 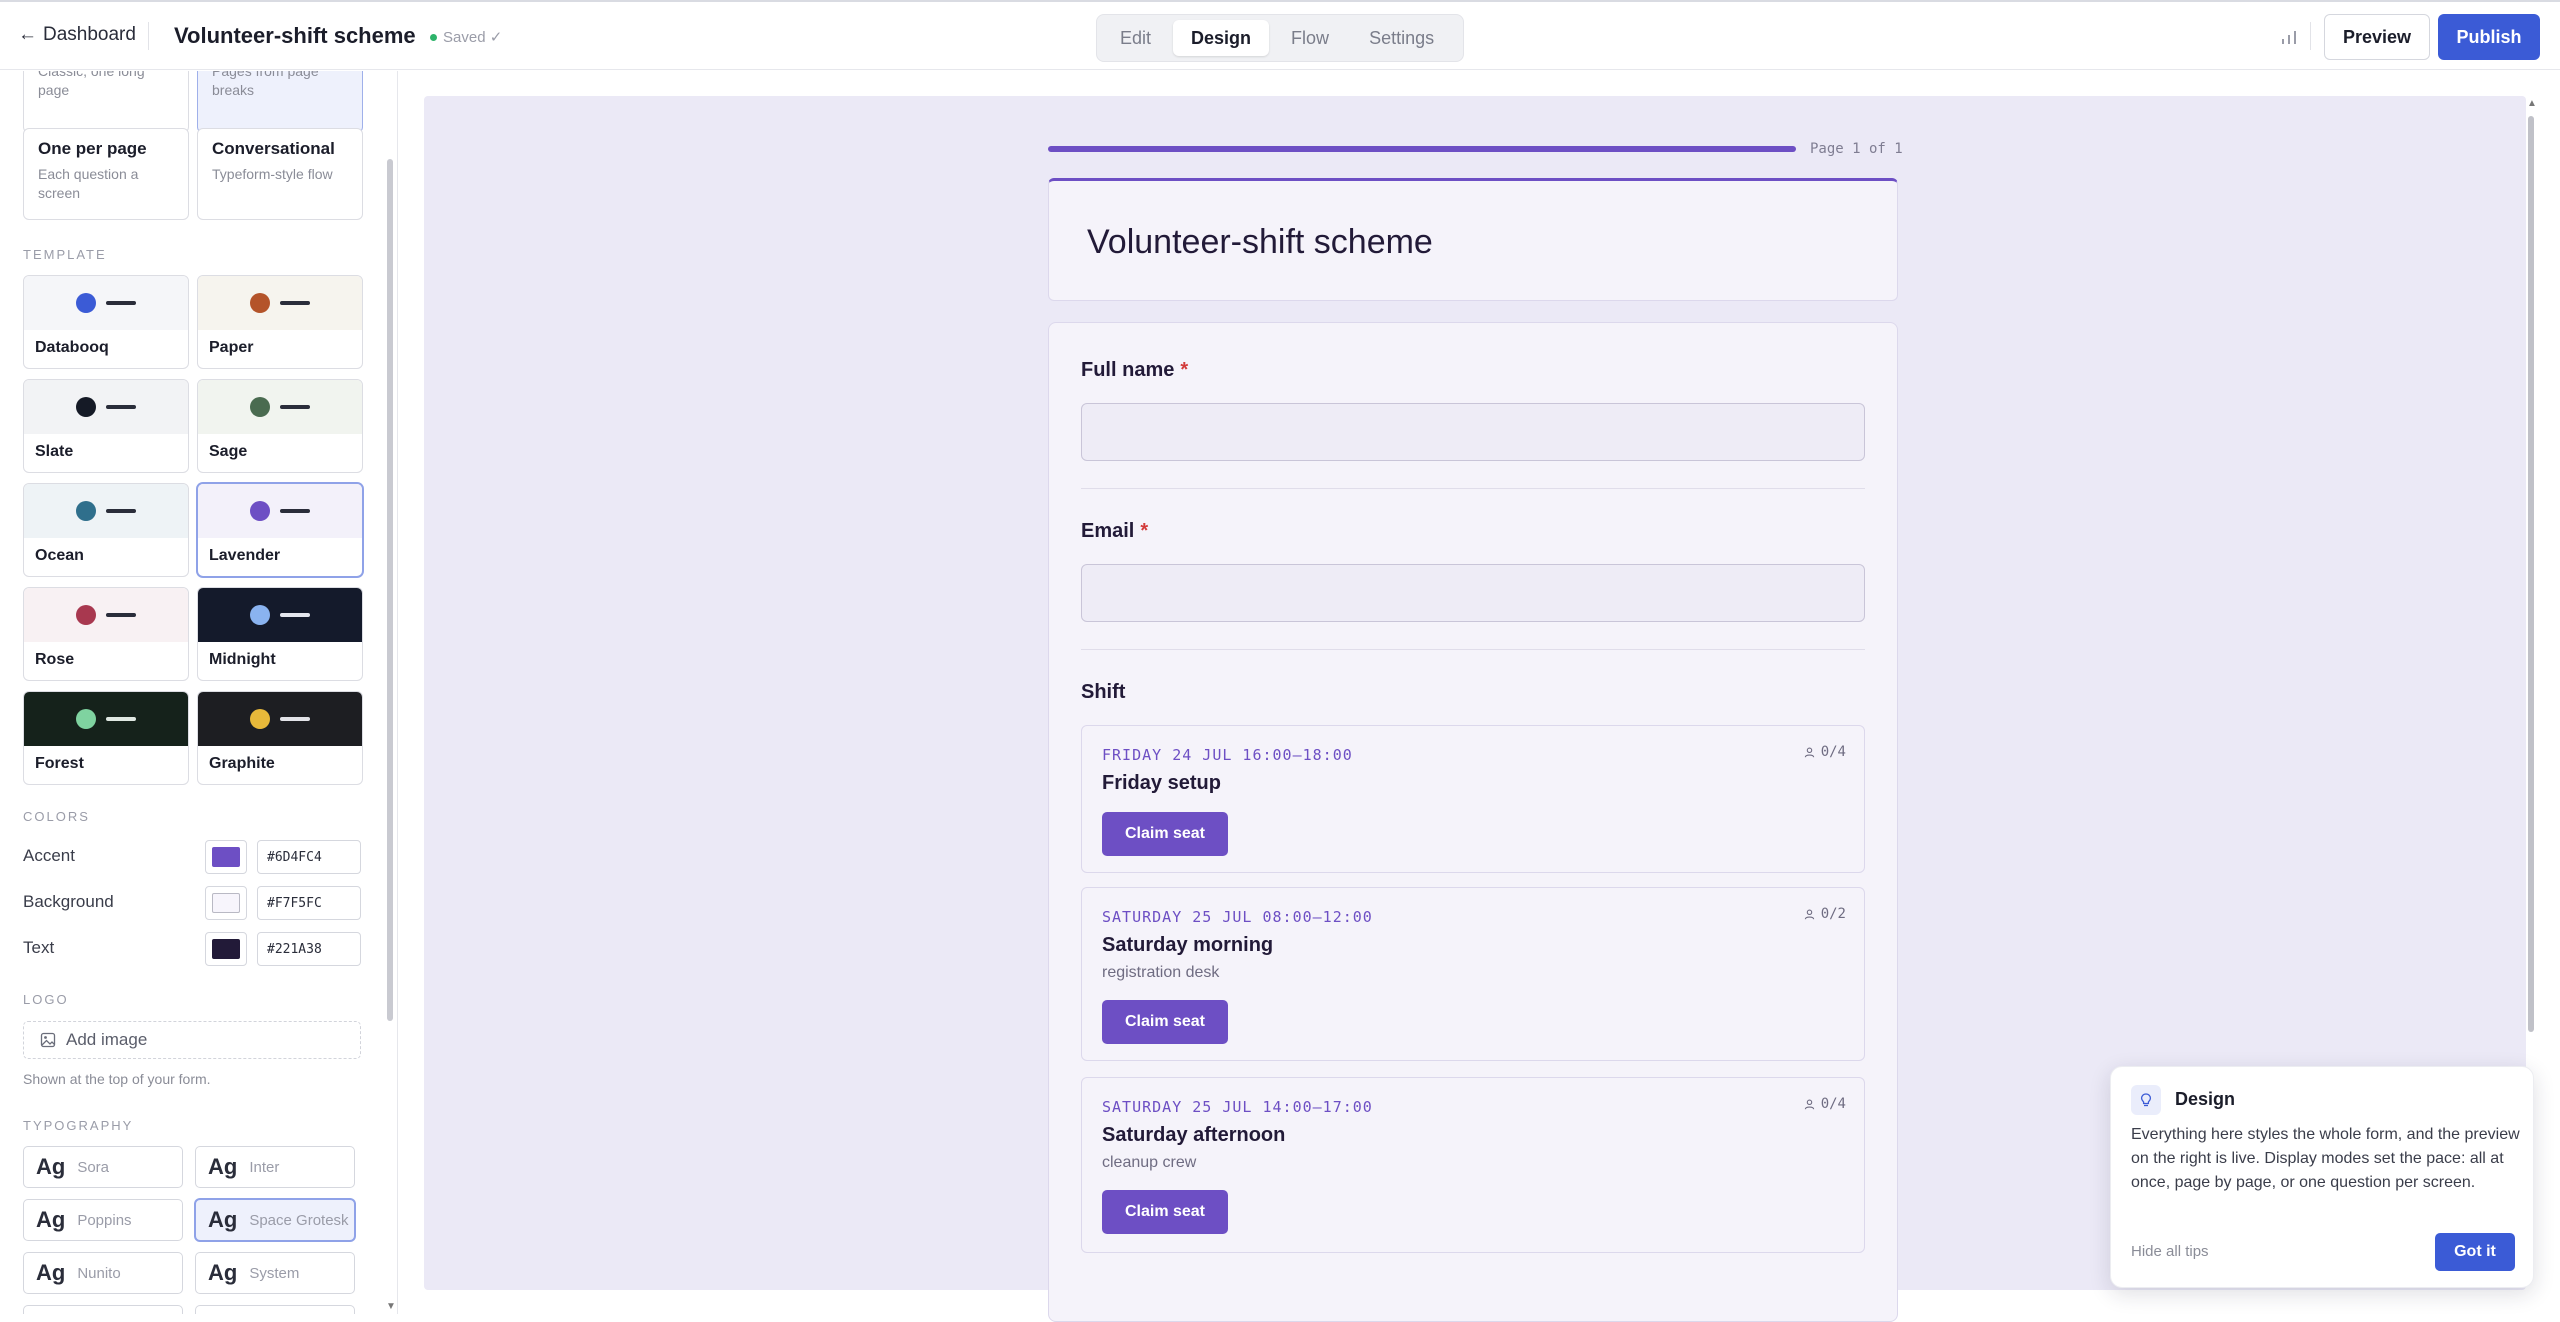 I want to click on font-option: Ag Poppins, so click(x=103, y=1220).